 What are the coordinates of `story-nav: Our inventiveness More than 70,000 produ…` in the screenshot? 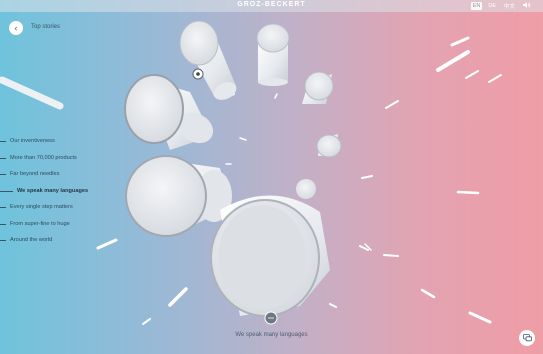 It's located at (44, 191).